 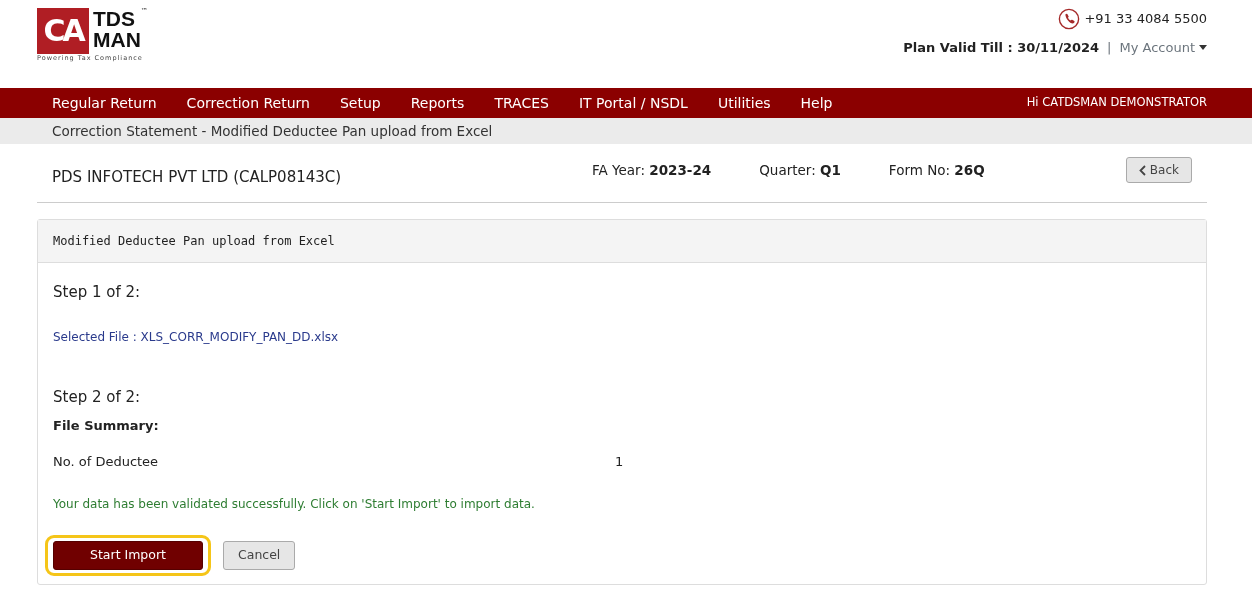 What do you see at coordinates (1203, 48) in the screenshot?
I see `caret-icon` at bounding box center [1203, 48].